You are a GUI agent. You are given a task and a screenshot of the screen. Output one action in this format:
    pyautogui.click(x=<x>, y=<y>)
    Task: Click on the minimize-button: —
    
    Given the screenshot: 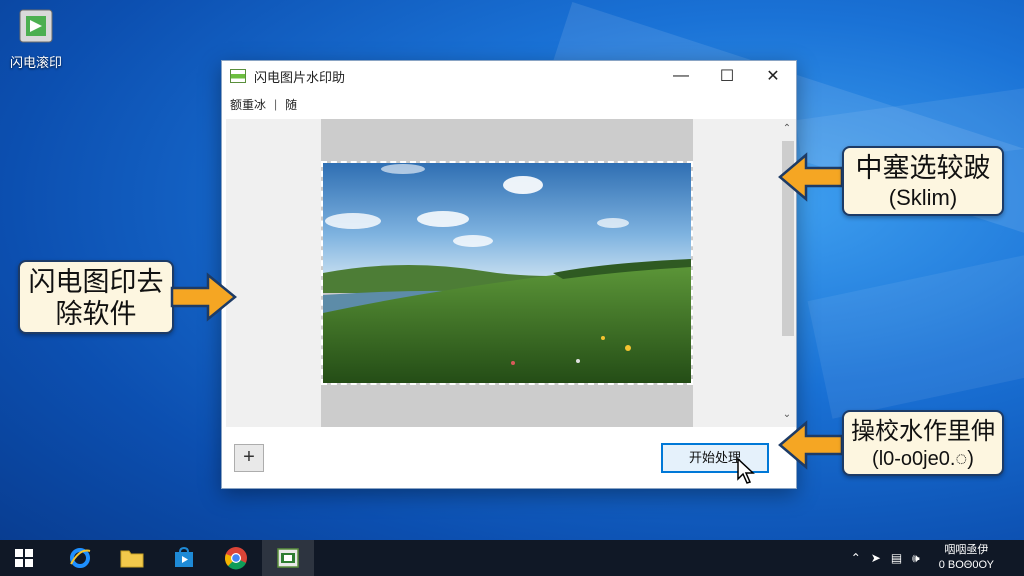 What is the action you would take?
    pyautogui.click(x=681, y=76)
    